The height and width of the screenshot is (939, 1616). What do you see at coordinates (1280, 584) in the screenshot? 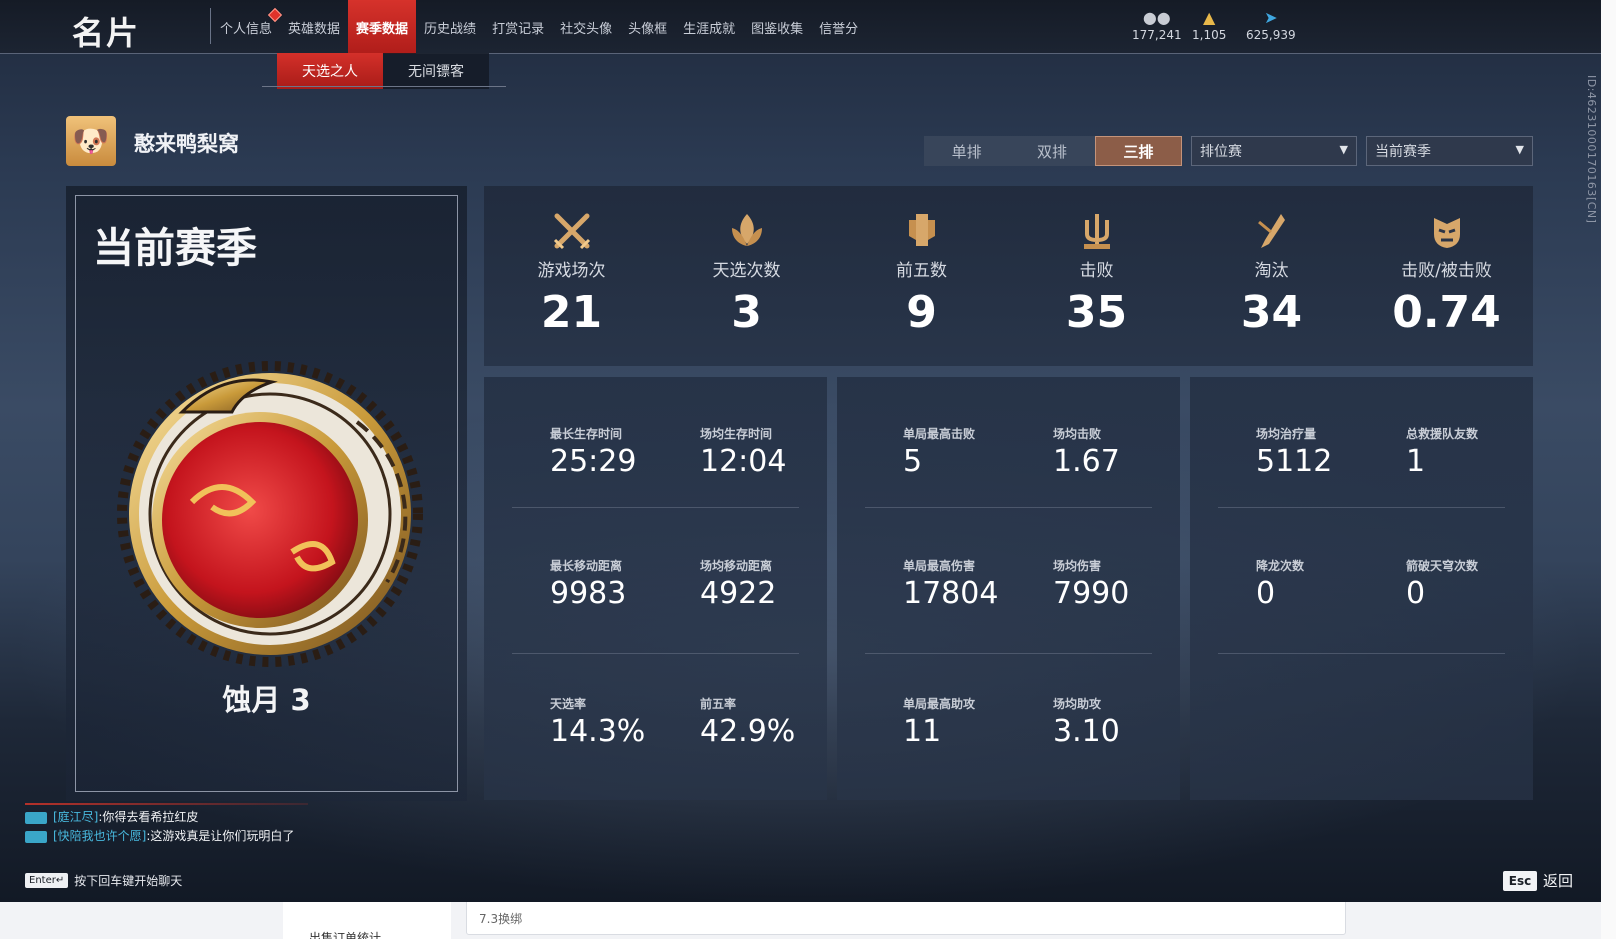
I see `stat-dragon-count: 降龙次数 0` at bounding box center [1280, 584].